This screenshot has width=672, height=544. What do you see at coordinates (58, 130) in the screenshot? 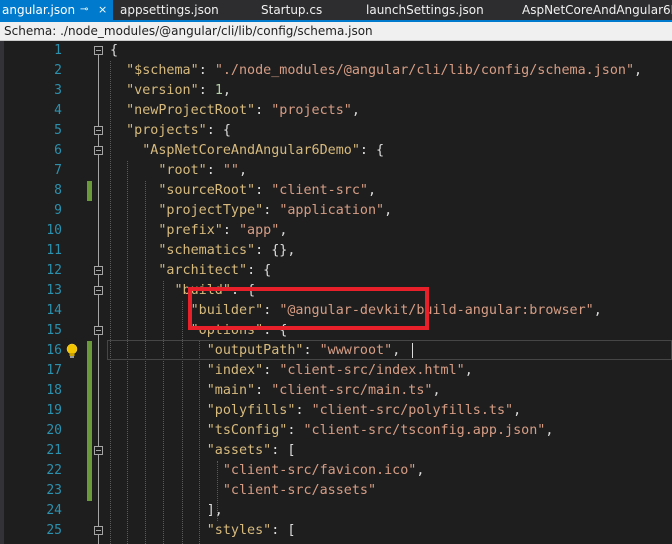
I see `line-number: 5` at bounding box center [58, 130].